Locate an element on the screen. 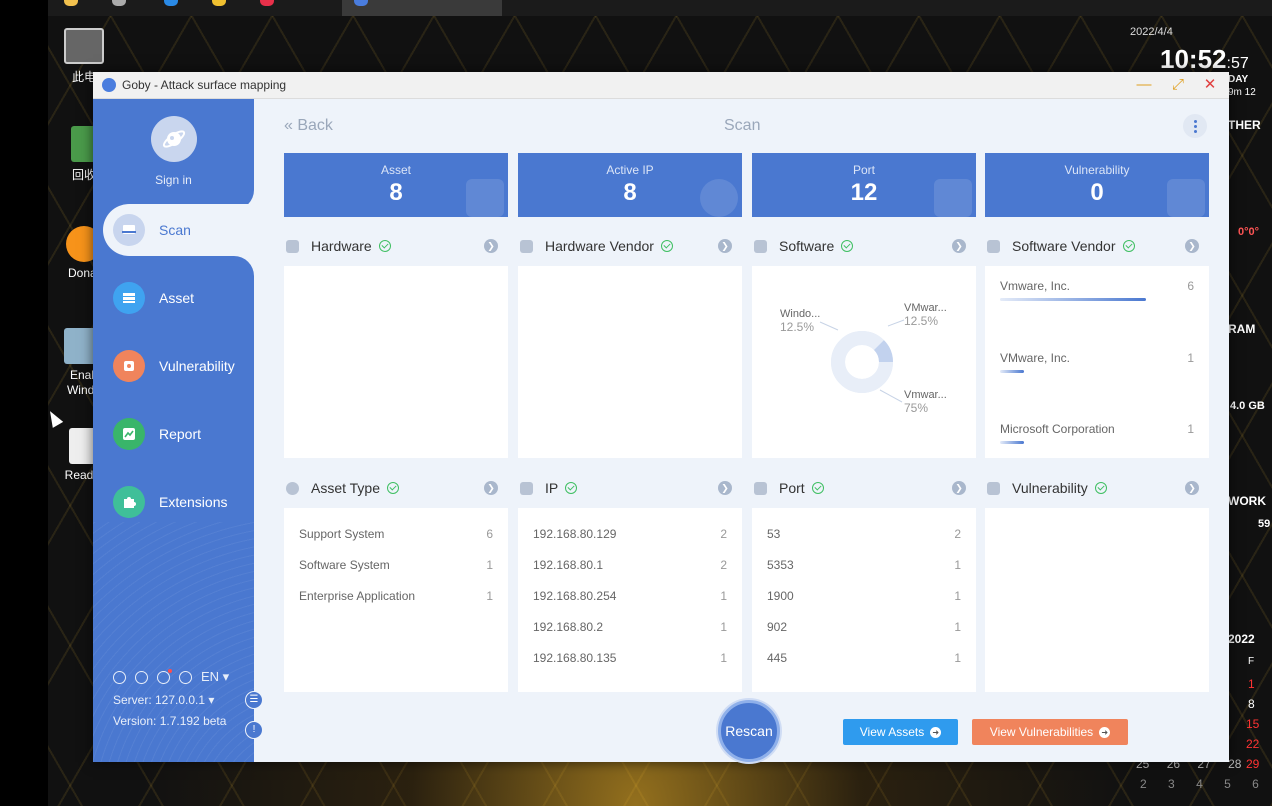 The width and height of the screenshot is (1272, 806). version-label: Version: 1.7.192 beta is located at coordinates (170, 721).